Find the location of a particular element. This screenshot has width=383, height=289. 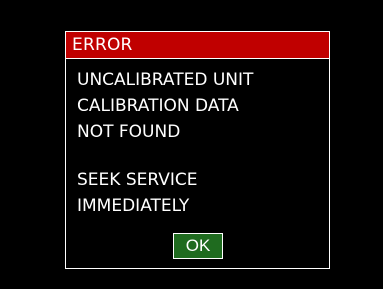

message-line-calibration-data: CALIBRATION DATA is located at coordinates (158, 106).